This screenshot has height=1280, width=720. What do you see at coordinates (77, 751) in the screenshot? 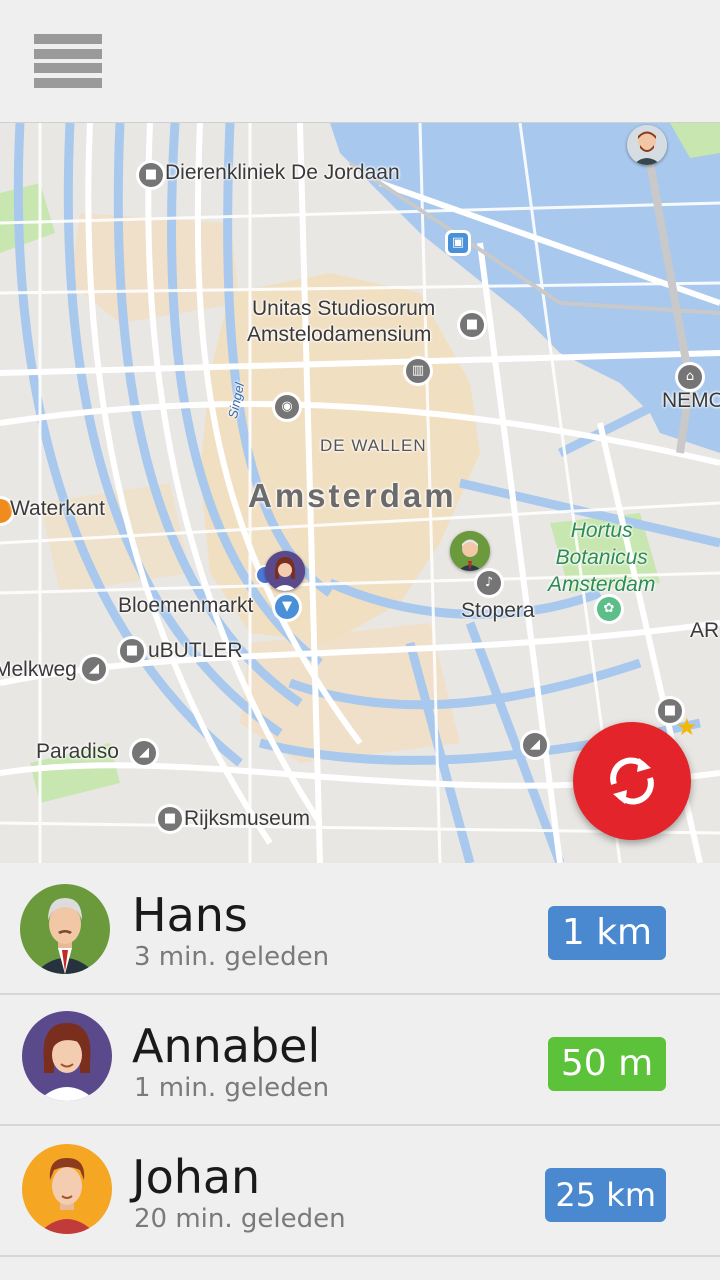
I see `map-label: Paradiso` at bounding box center [77, 751].